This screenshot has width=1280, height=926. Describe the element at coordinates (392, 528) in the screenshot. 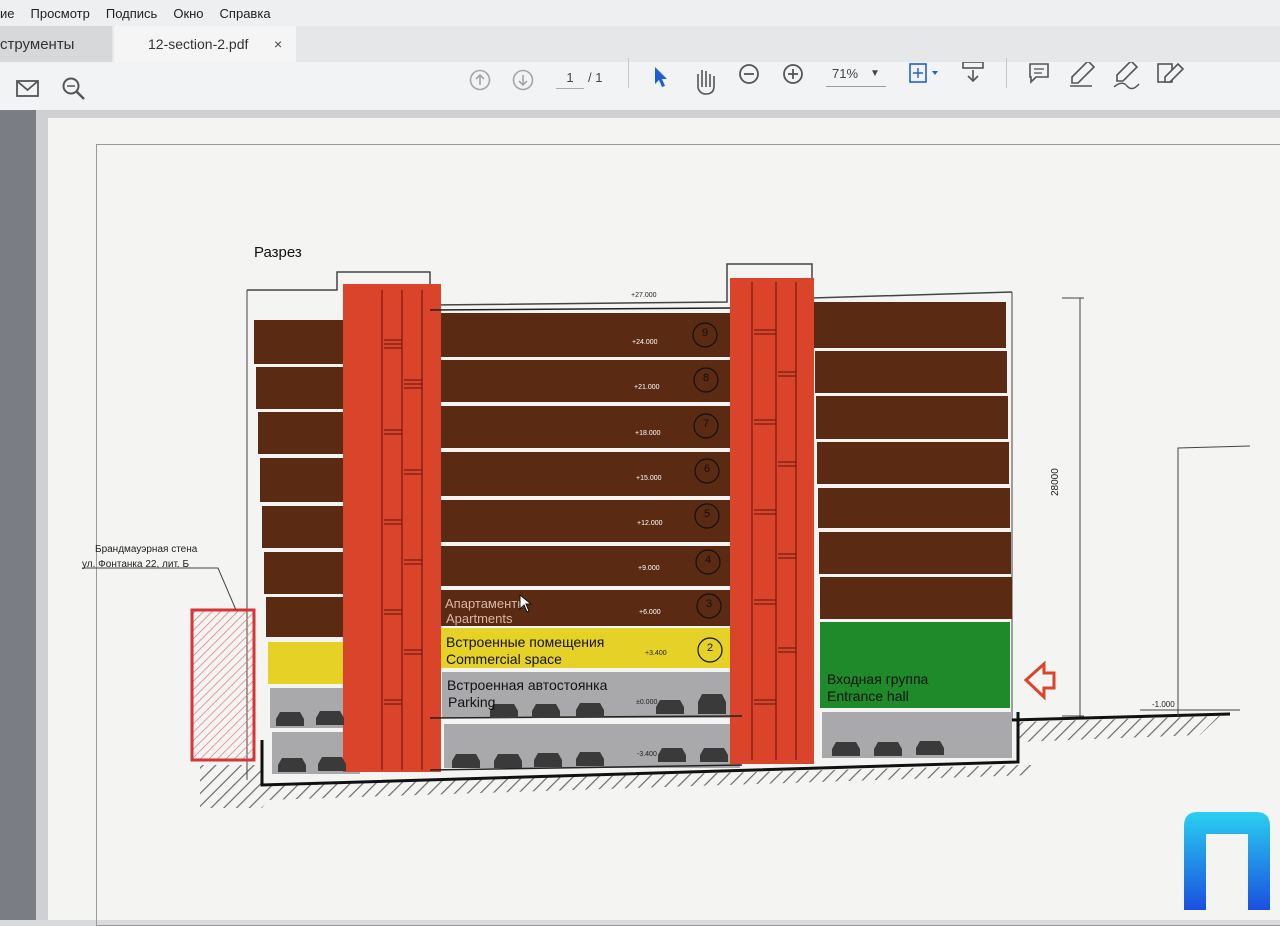

I see `stair-core-left` at that location.